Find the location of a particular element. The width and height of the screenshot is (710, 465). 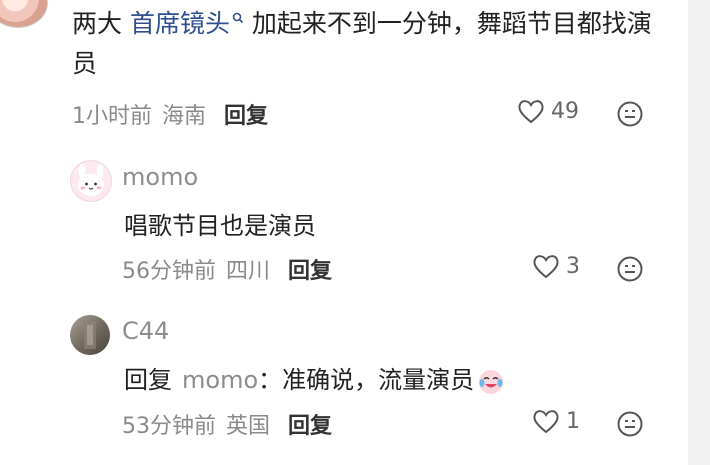

photo-avatar-icon is located at coordinates (90, 335).